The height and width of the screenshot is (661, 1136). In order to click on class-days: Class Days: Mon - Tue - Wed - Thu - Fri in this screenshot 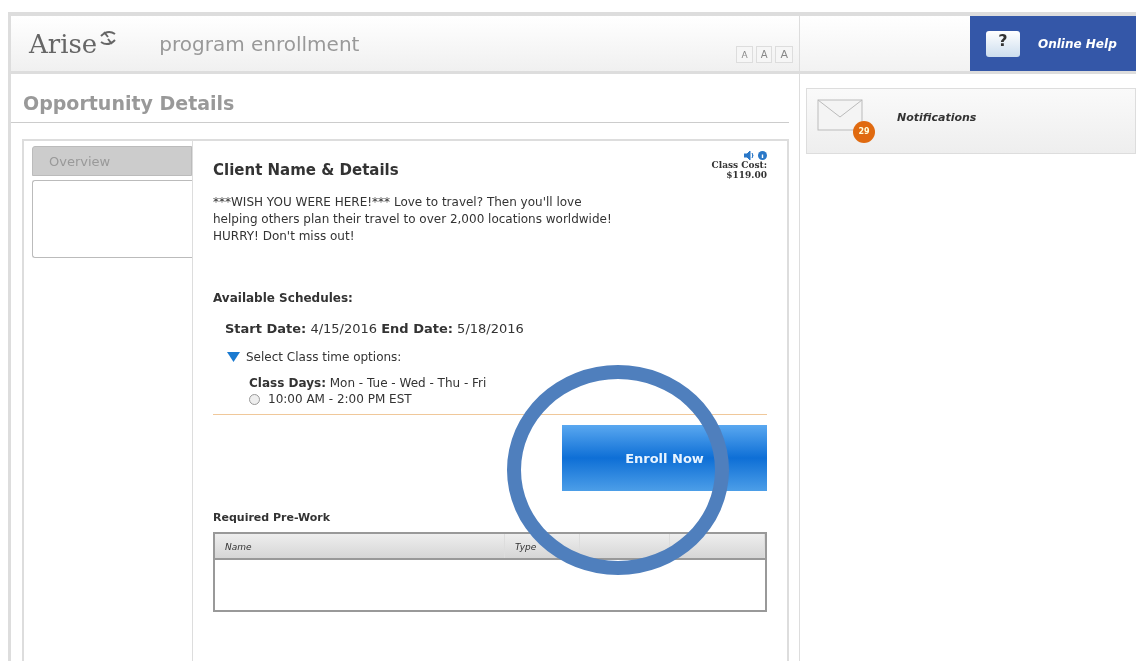, I will do `click(508, 383)`.